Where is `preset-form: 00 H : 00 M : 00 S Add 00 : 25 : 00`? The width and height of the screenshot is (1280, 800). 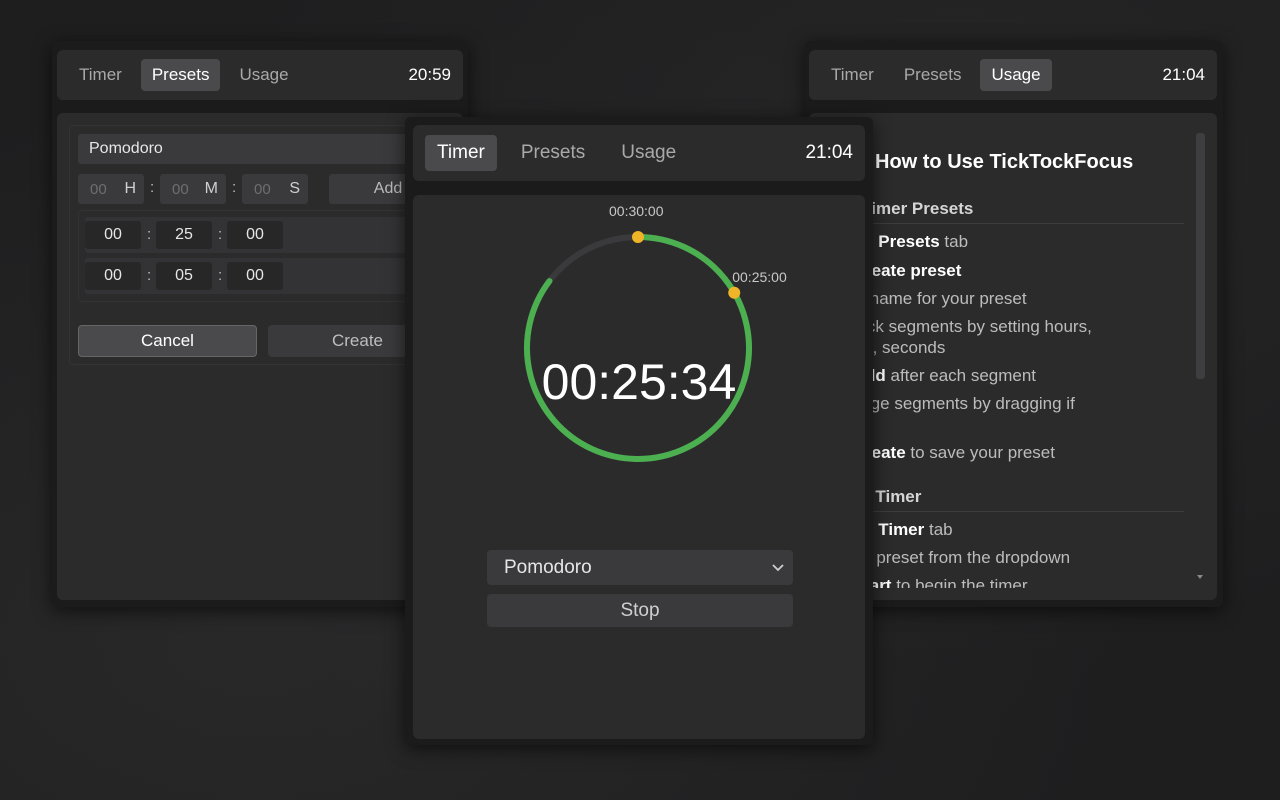 preset-form: 00 H : 00 M : 00 S Add 00 : 25 : 00 is located at coordinates (266, 245).